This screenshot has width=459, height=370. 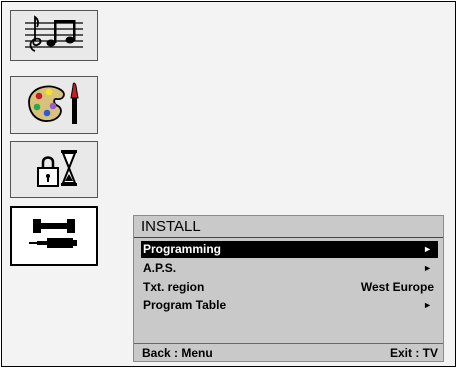 I want to click on menu-item-label: Txt. region, so click(x=174, y=287).